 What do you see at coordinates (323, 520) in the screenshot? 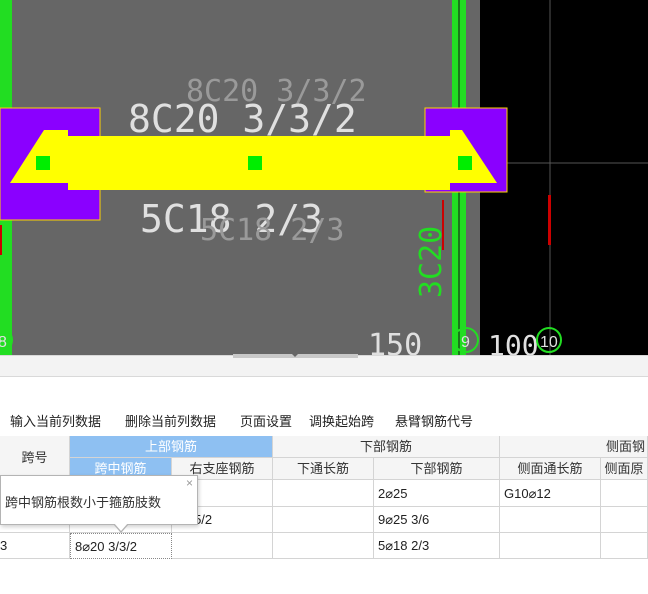
I see `row2-bottom-through` at bounding box center [323, 520].